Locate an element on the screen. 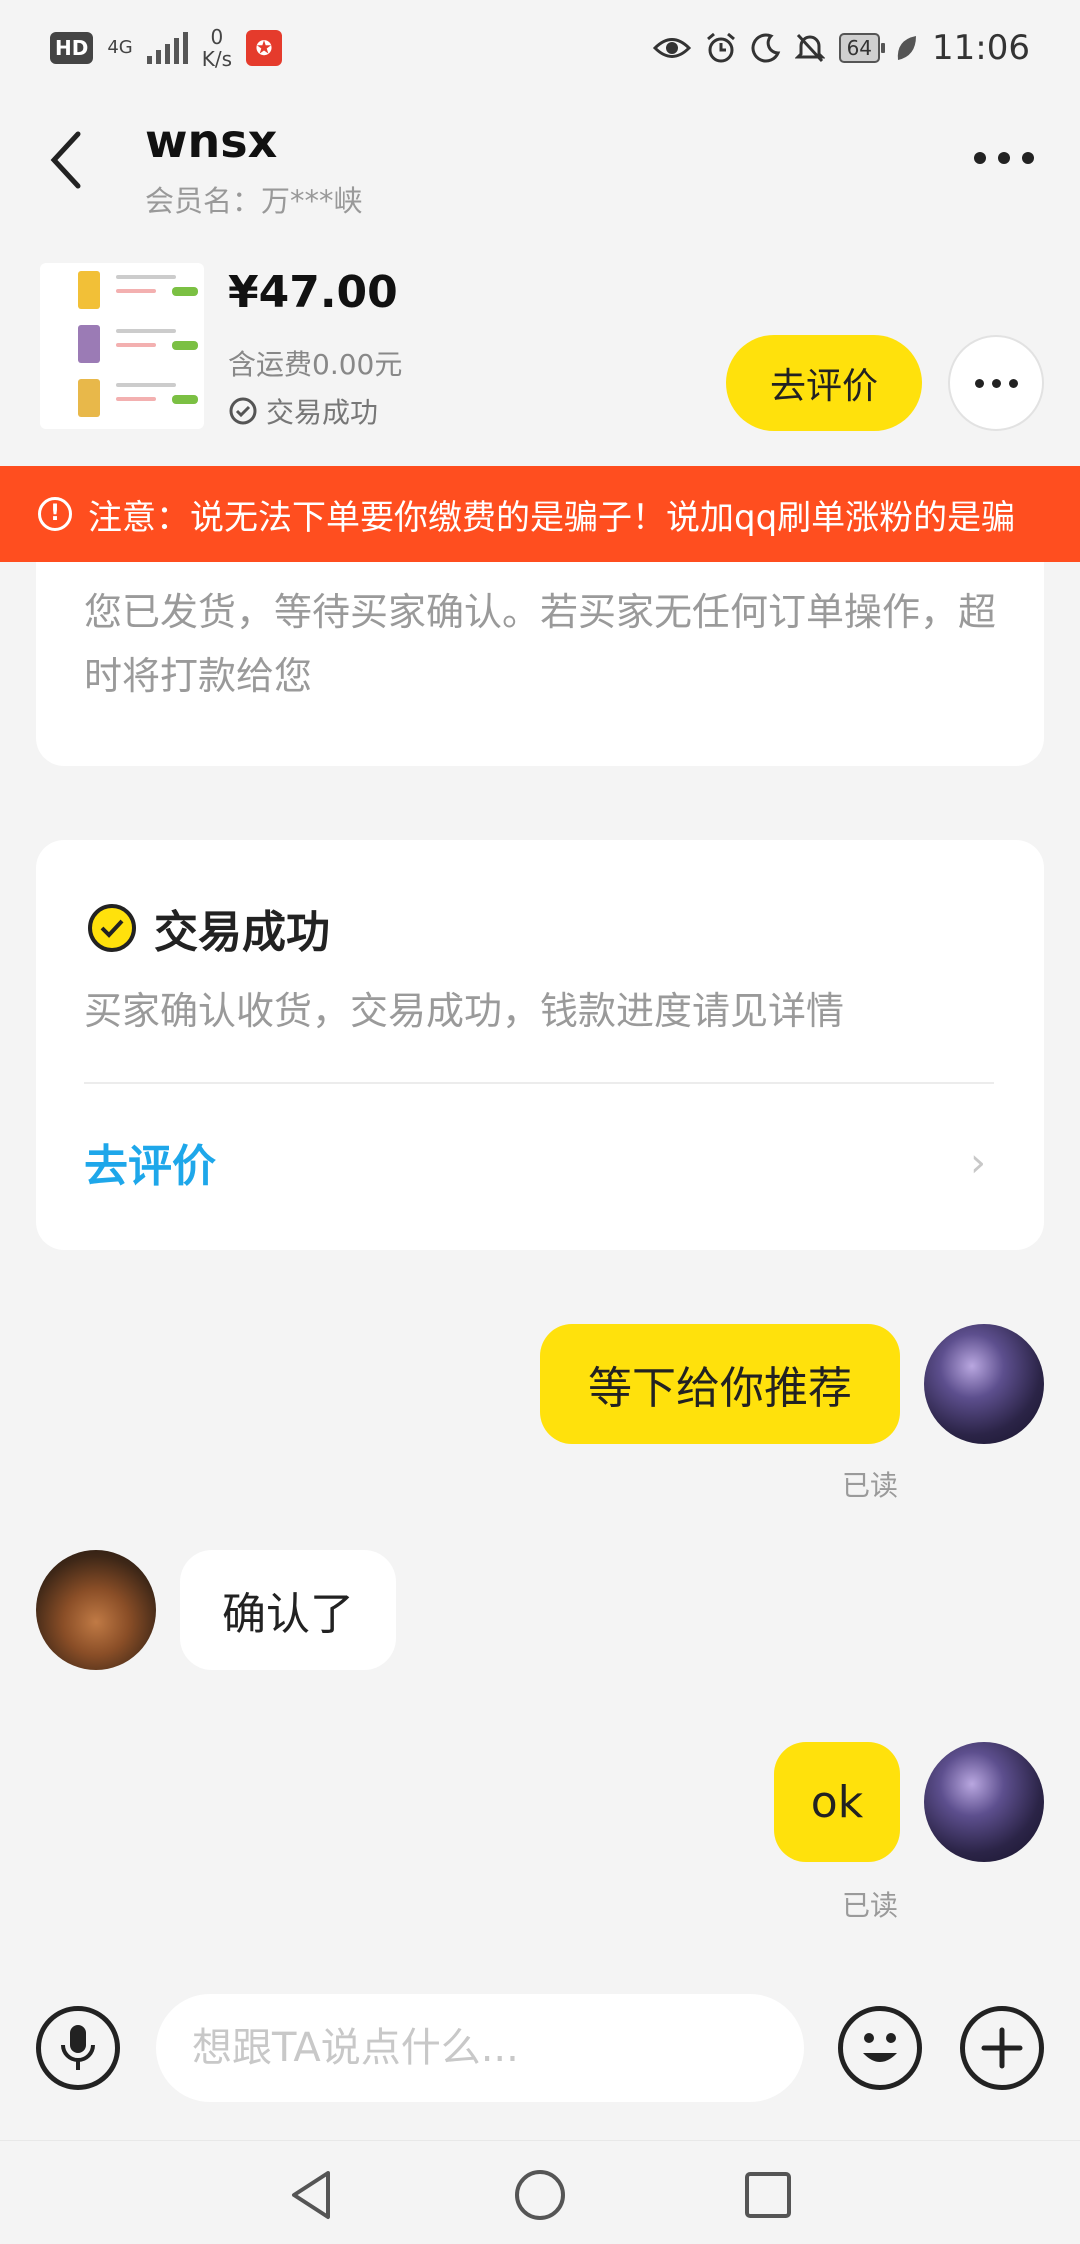 The height and width of the screenshot is (2244, 1080). trade-status: 交易成功 is located at coordinates (303, 411).